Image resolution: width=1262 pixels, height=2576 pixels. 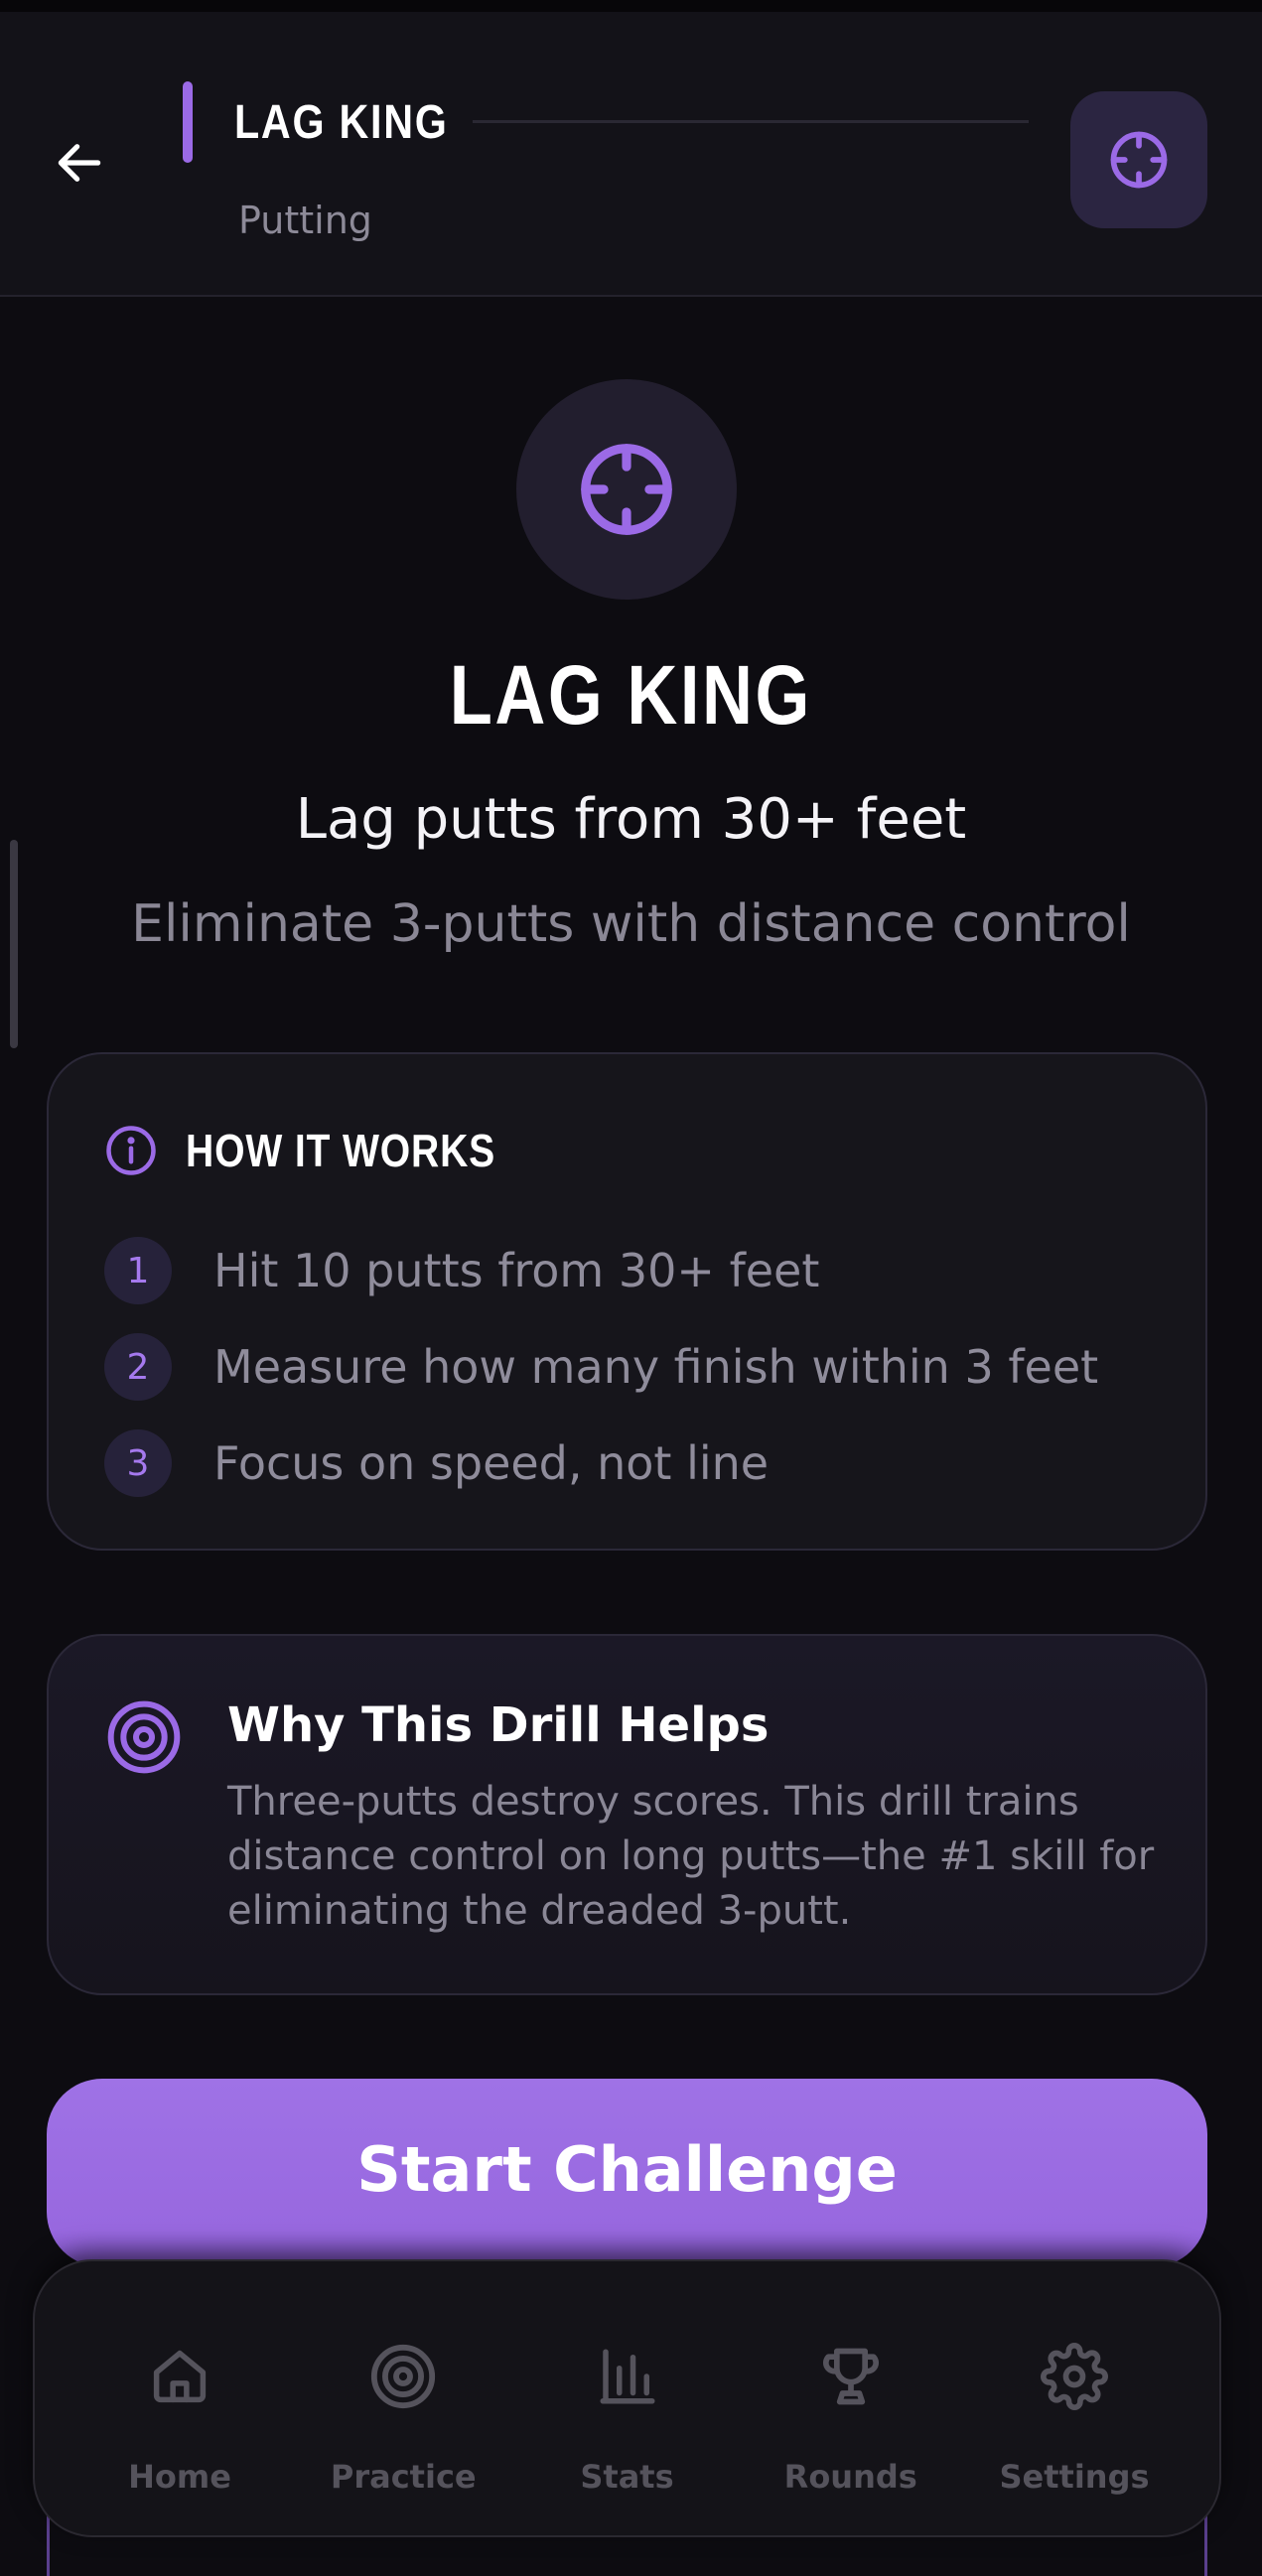 I want to click on step-item: 2 Measure how many finish within 3 feet, so click(x=601, y=1367).